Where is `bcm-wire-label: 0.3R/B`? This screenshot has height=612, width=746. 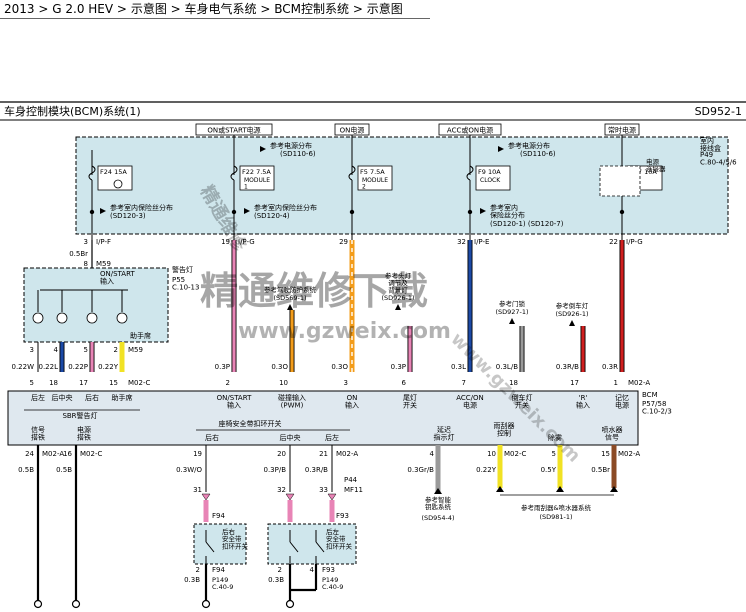
bcm-wire-label: 0.3R/B is located at coordinates (567, 367).